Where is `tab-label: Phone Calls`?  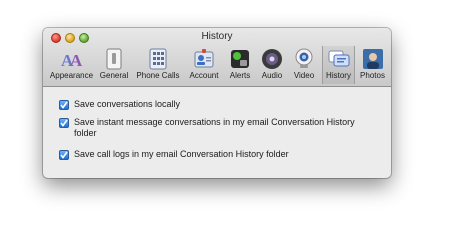
tab-label: Phone Calls is located at coordinates (158, 75).